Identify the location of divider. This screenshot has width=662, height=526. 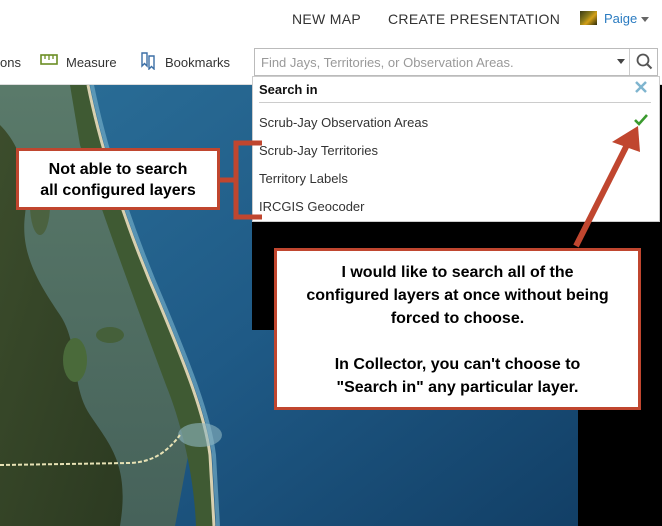
(455, 102).